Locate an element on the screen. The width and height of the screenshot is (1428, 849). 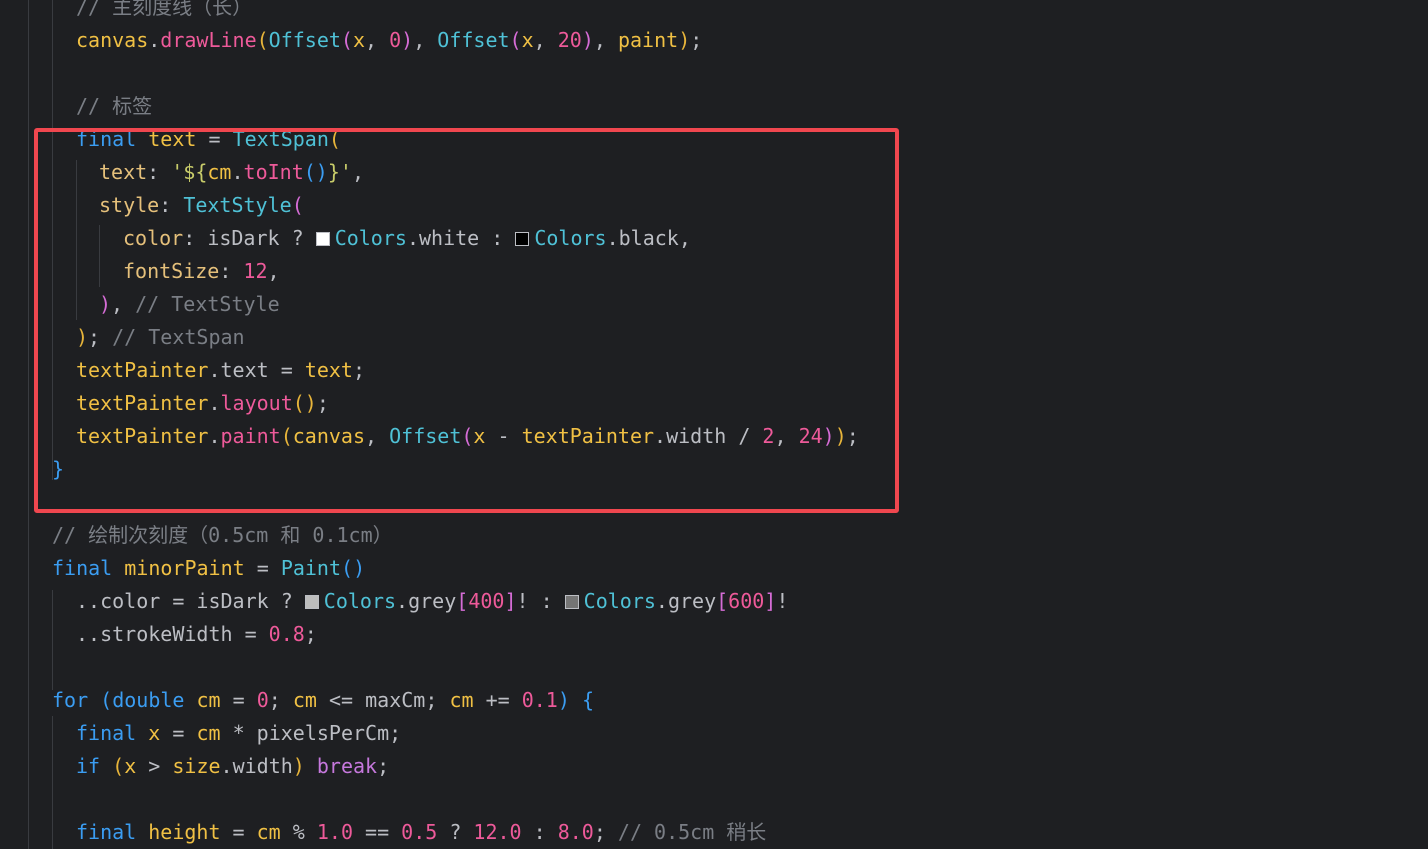
code-token: double is located at coordinates (148, 700).